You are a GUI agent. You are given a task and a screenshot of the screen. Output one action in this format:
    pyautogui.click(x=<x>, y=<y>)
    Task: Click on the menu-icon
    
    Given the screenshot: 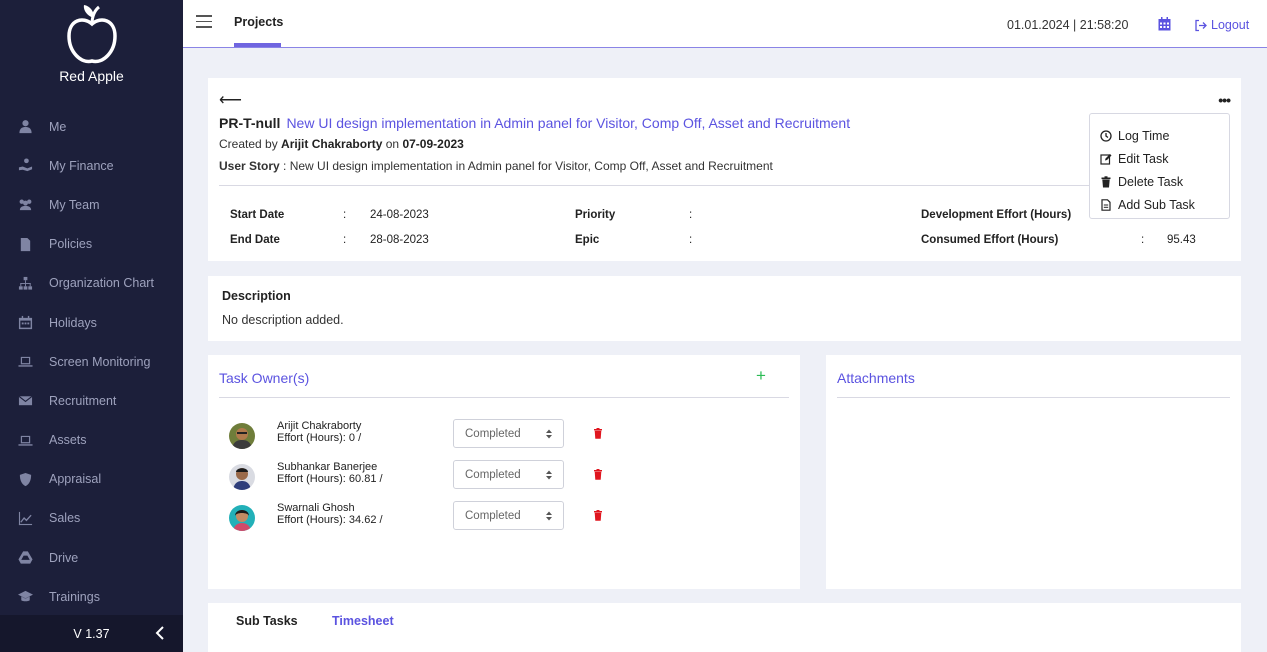 What is the action you would take?
    pyautogui.click(x=204, y=22)
    